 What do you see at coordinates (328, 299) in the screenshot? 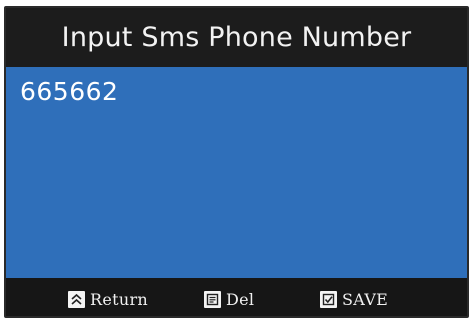
I see `checkbox-save-icon` at bounding box center [328, 299].